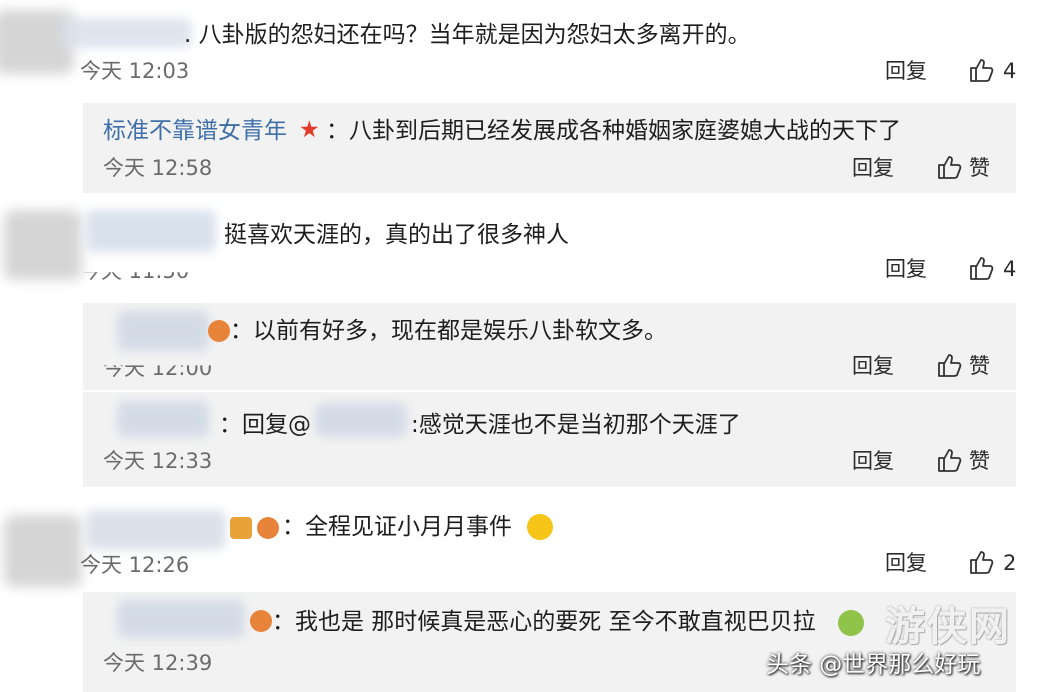 The image size is (1042, 692). What do you see at coordinates (396, 235) in the screenshot?
I see `comment-text: 挺喜欢天涯的，真的出了很多神人` at bounding box center [396, 235].